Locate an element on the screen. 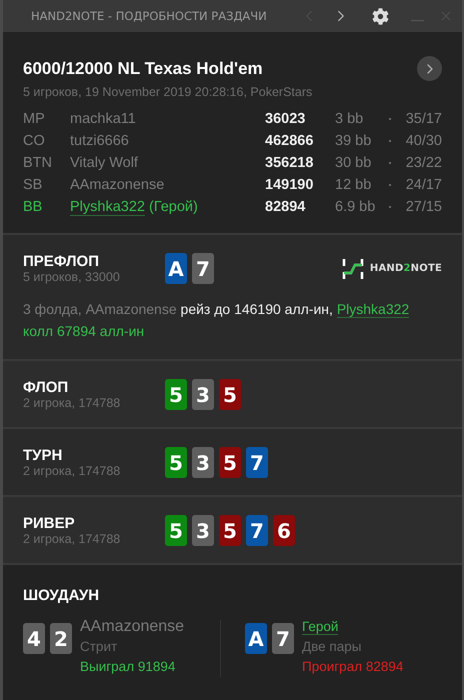 The height and width of the screenshot is (700, 464). playing-card: 2 is located at coordinates (61, 638).